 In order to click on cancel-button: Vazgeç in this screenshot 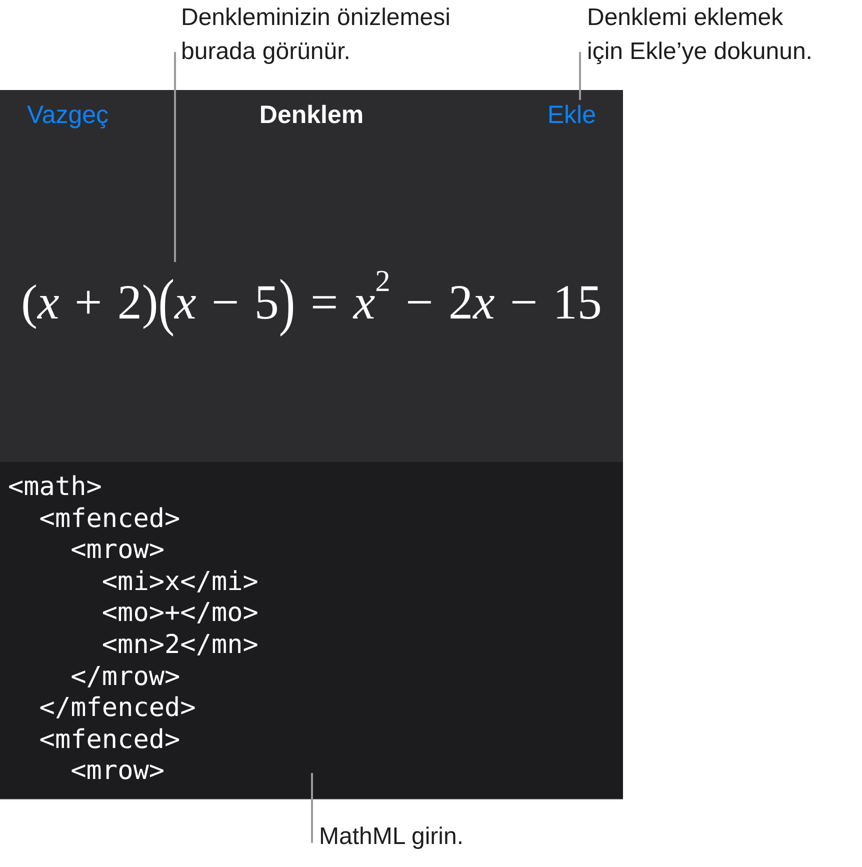, I will do `click(68, 115)`.